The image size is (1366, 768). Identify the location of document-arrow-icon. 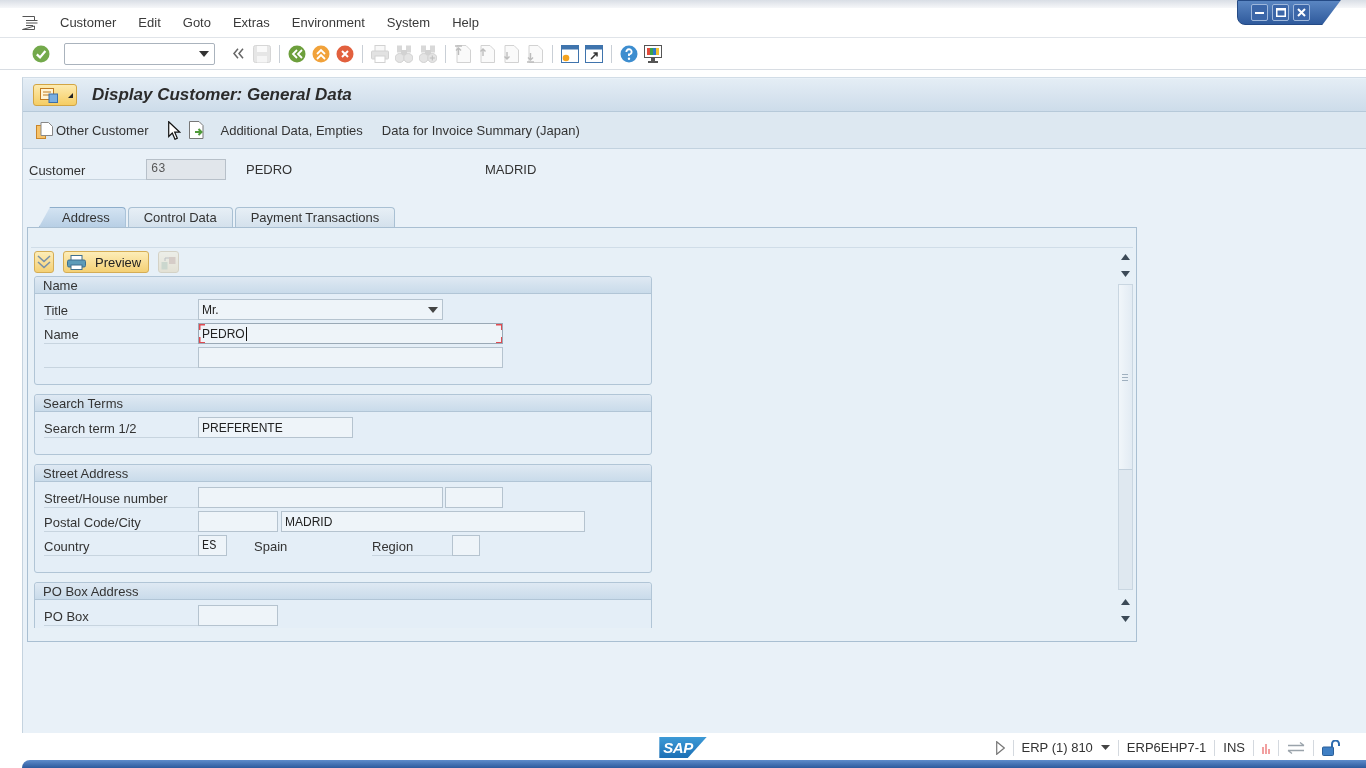
(198, 130).